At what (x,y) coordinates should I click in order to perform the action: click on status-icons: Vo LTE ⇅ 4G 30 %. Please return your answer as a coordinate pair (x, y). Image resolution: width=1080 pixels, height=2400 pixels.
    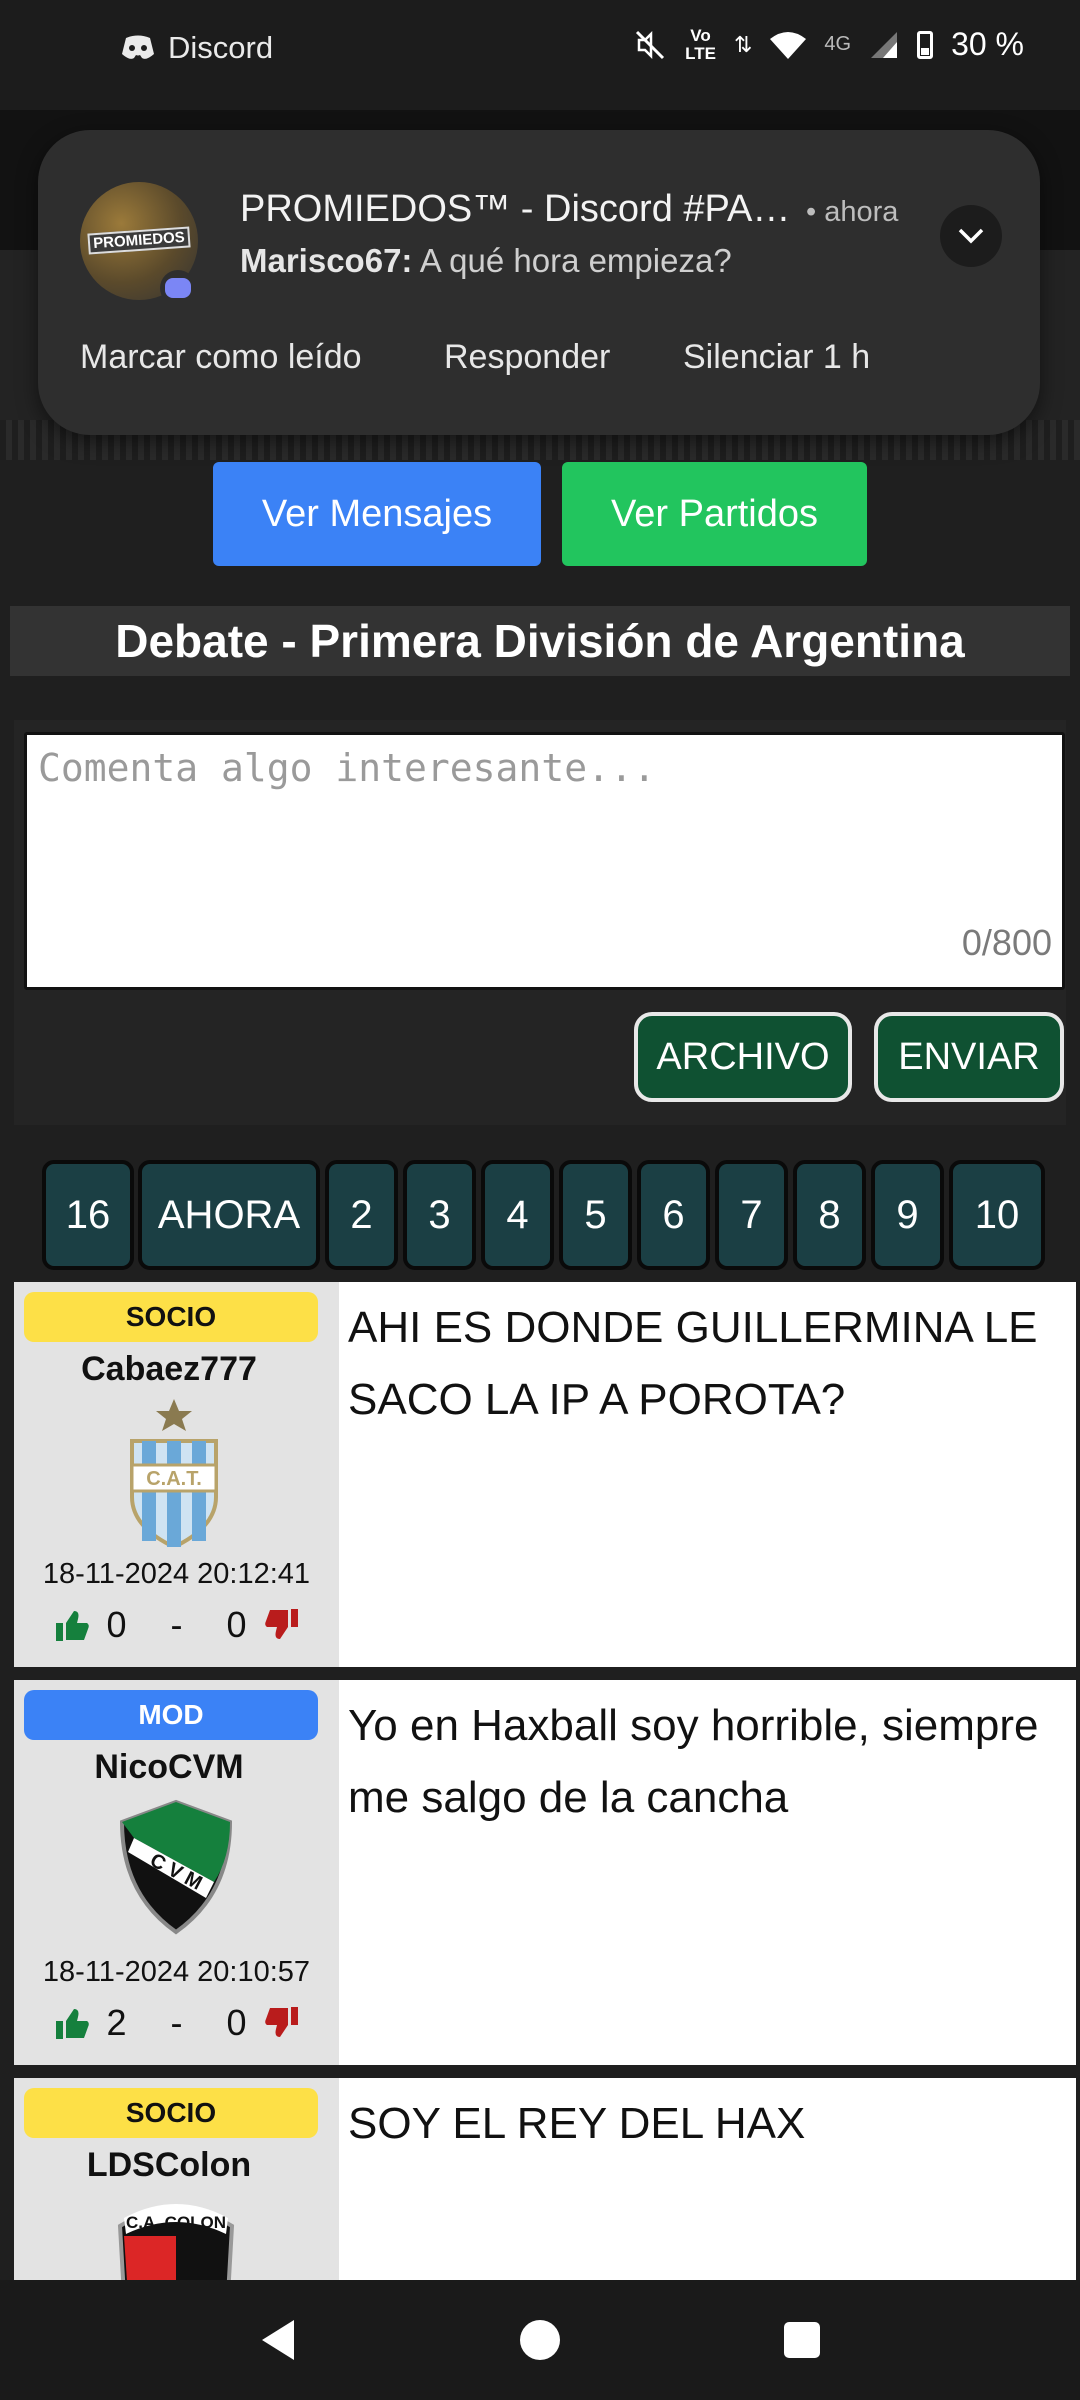
    Looking at the image, I should click on (828, 44).